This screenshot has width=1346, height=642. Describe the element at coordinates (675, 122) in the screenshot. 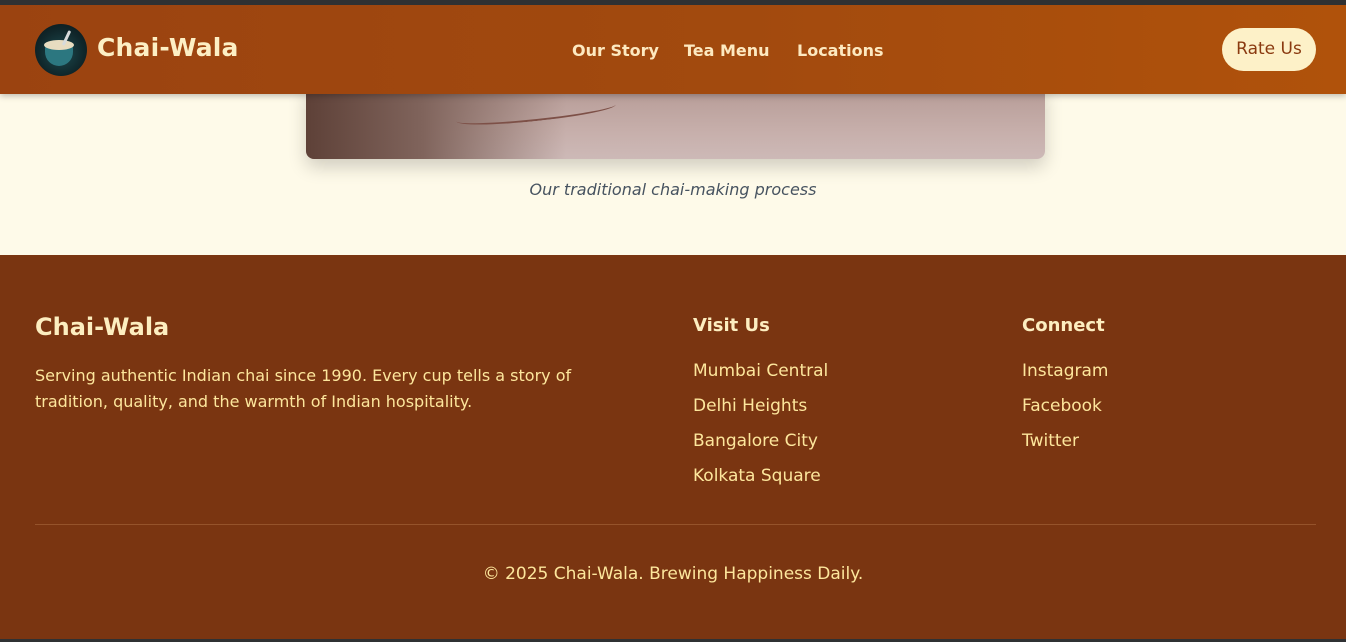

I see `chai-process-photo` at that location.